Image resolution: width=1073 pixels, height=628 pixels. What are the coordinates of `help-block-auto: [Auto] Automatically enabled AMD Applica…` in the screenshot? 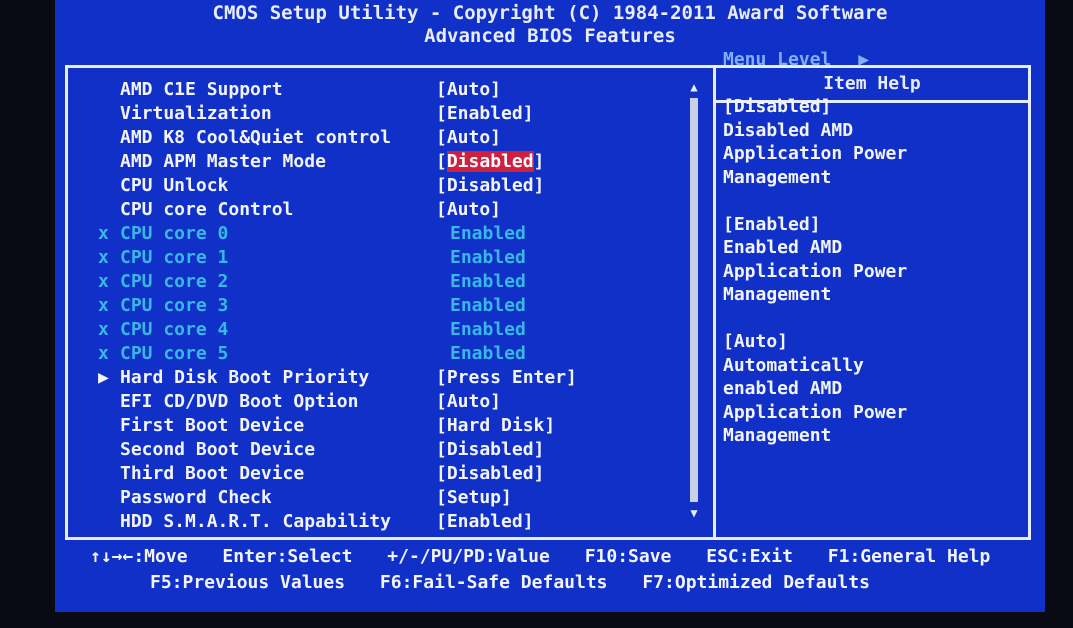 It's located at (868, 389).